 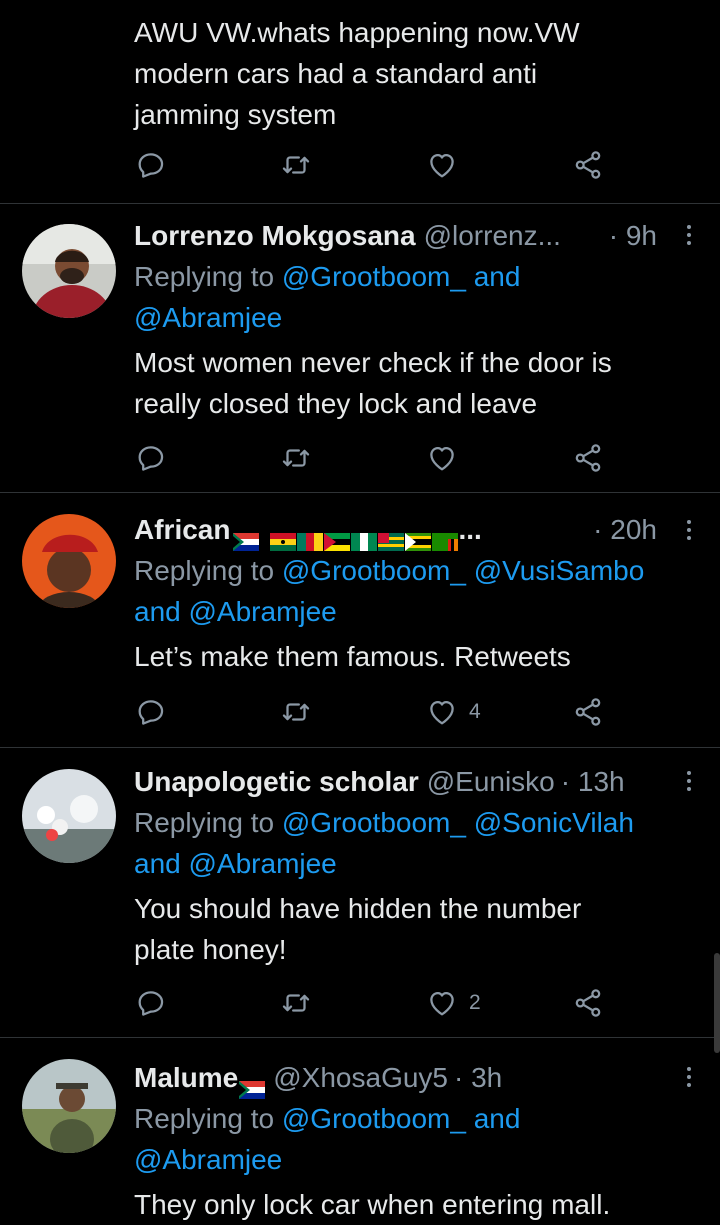 I want to click on tweet-body-line: You should have hidden the number, so click(x=358, y=908).